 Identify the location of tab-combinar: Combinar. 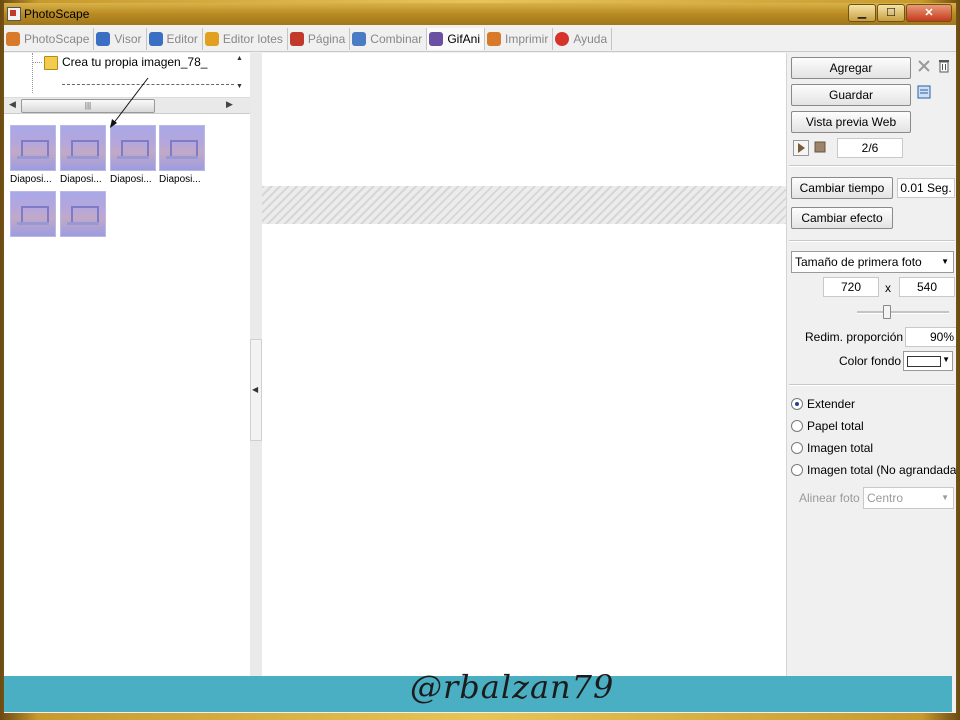
(389, 39).